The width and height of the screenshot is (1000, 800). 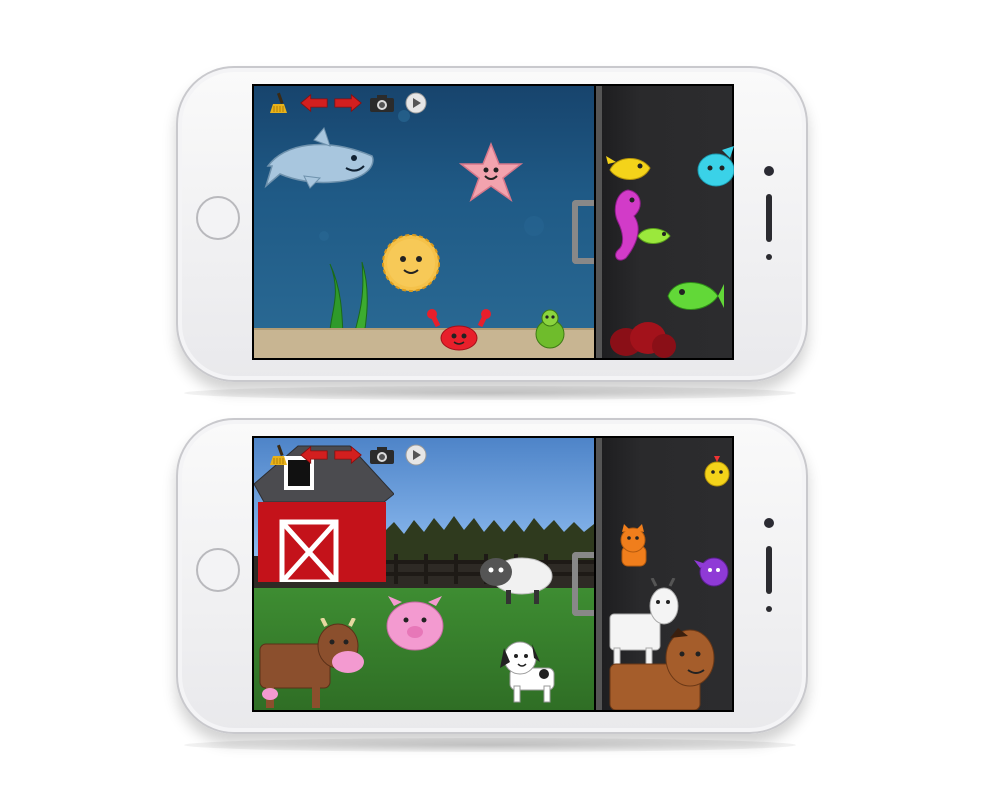 I want to click on dog-sticker, so click(x=532, y=669).